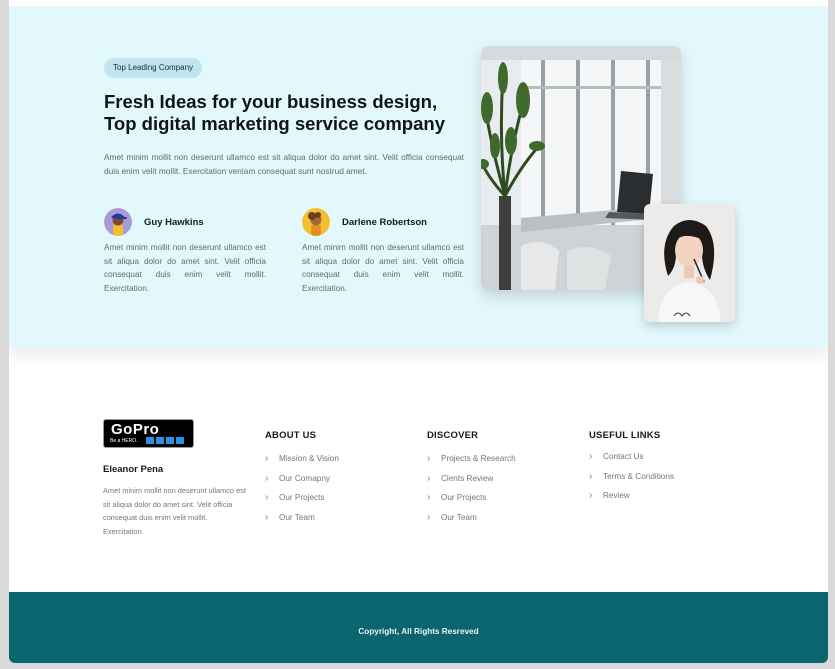 Image resolution: width=835 pixels, height=669 pixels. I want to click on avatar-guy-hawkins, so click(118, 222).